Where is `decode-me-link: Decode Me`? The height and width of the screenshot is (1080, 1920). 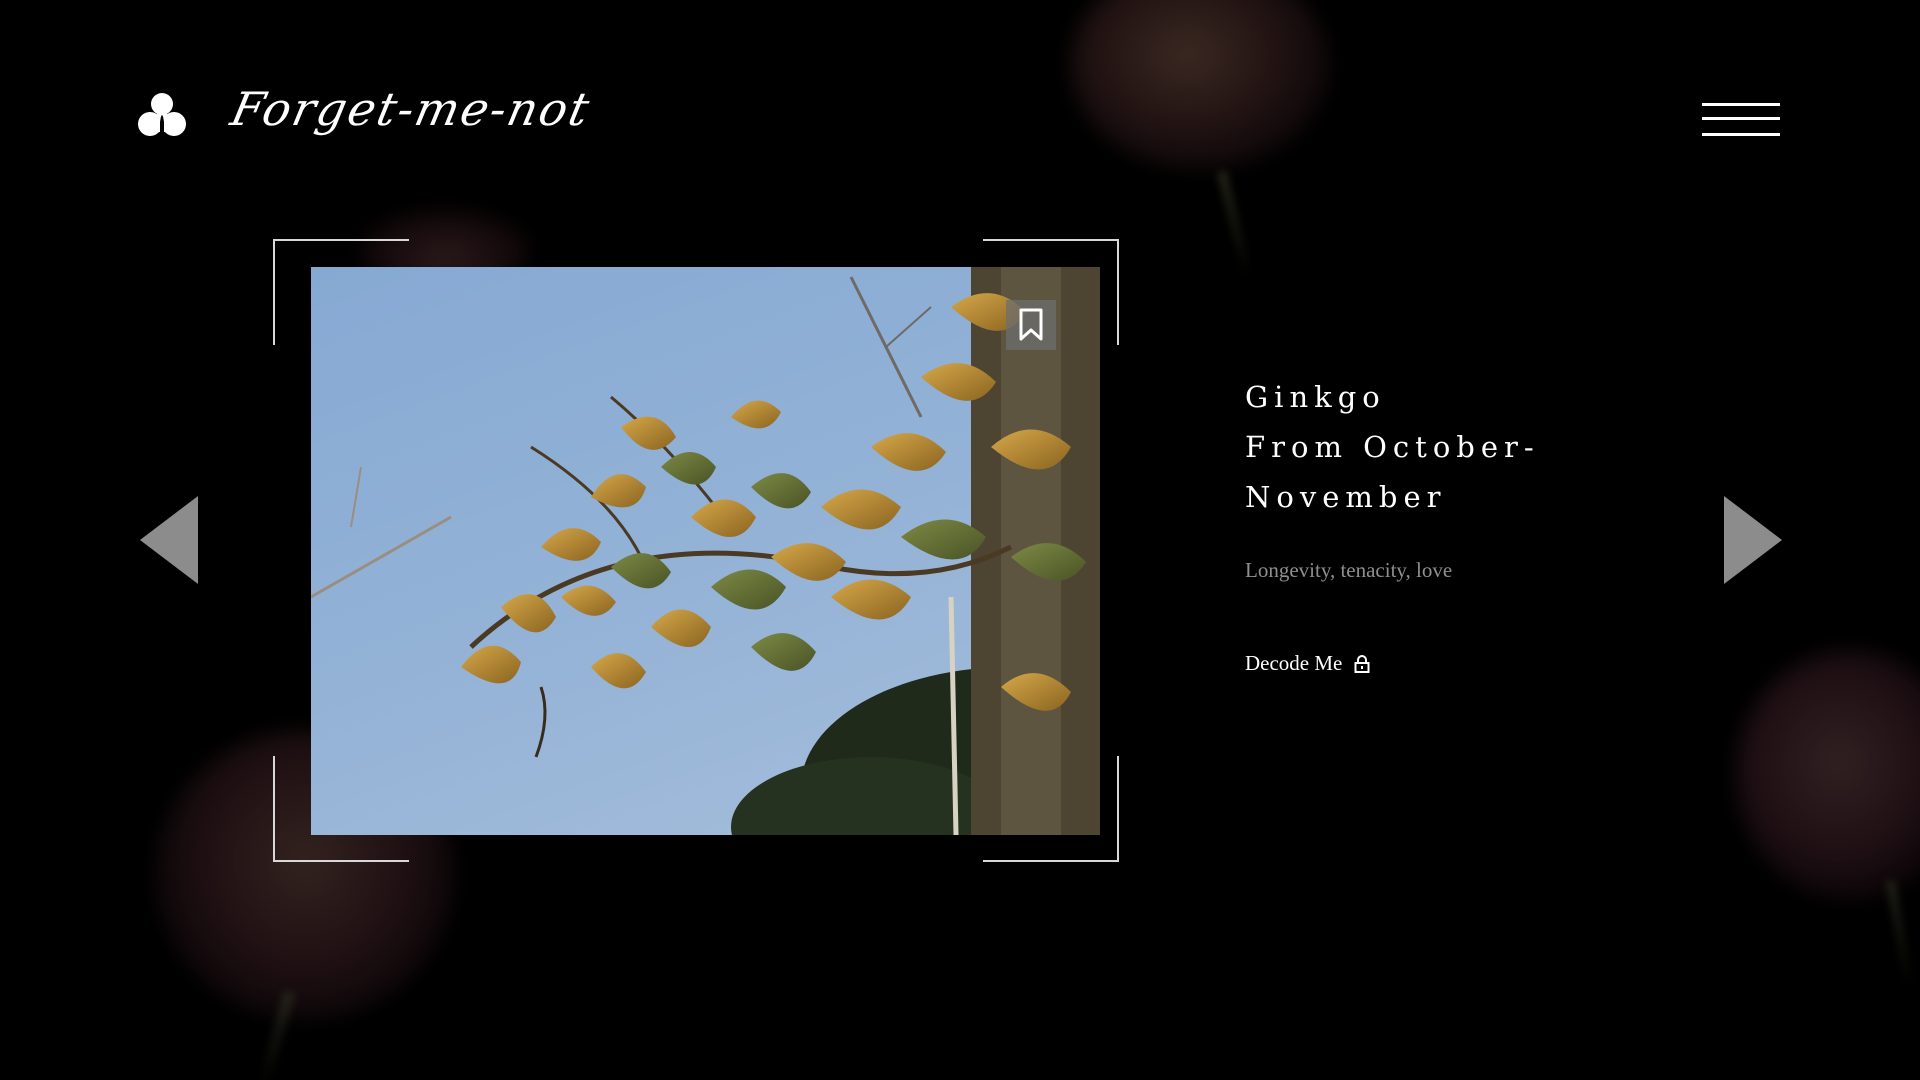 decode-me-link: Decode Me is located at coordinates (1307, 663).